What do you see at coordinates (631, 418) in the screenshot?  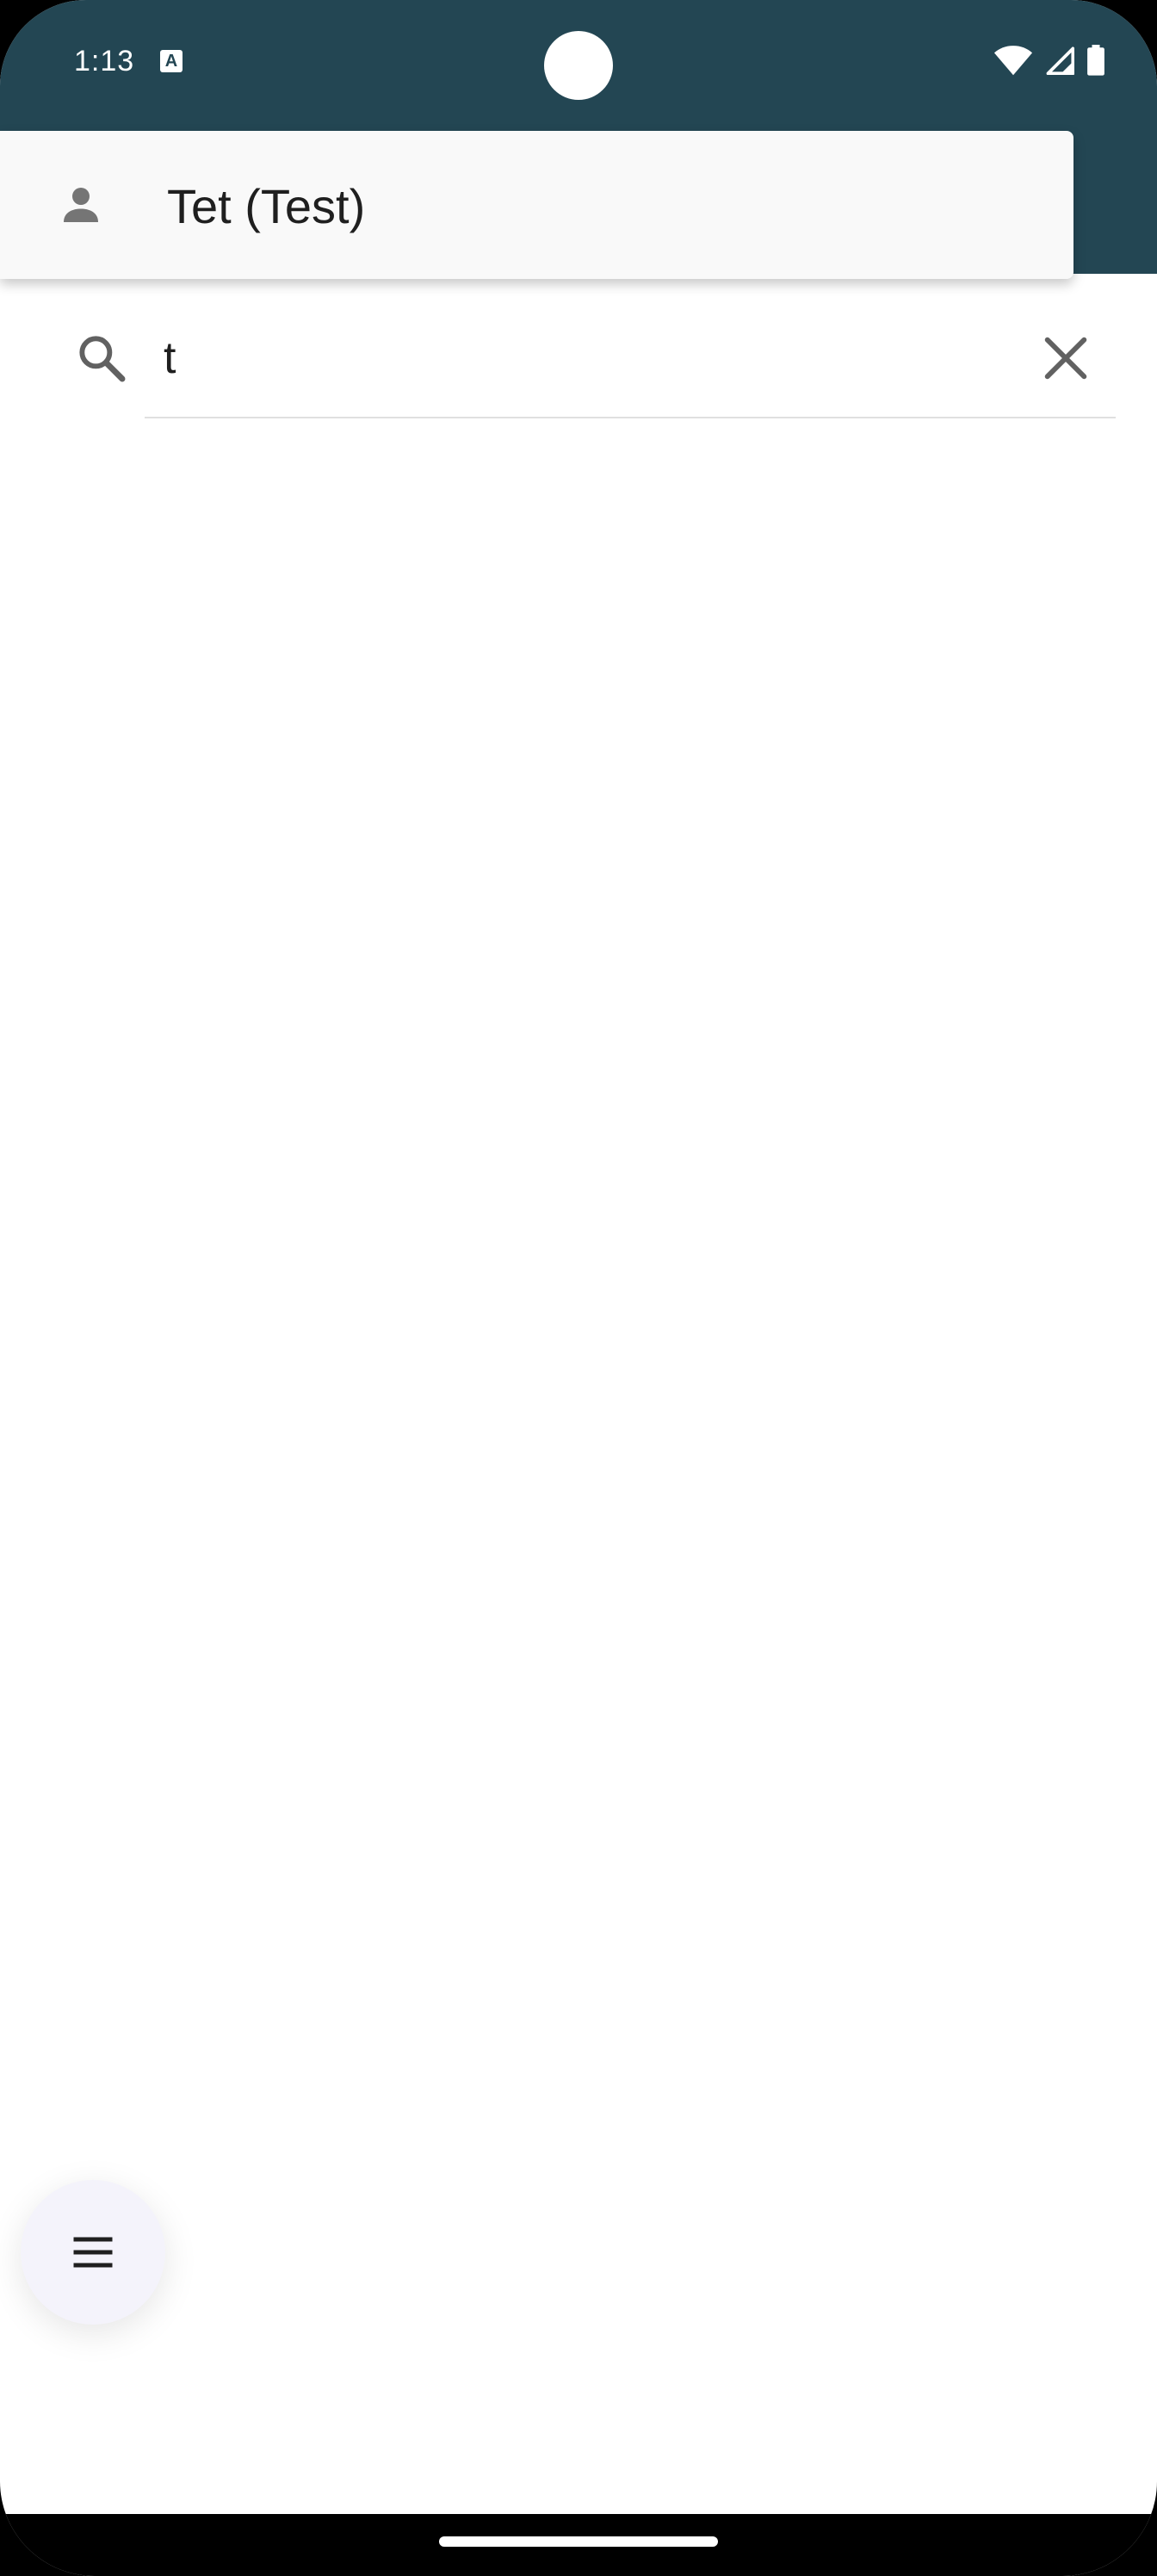 I see `search-underline` at bounding box center [631, 418].